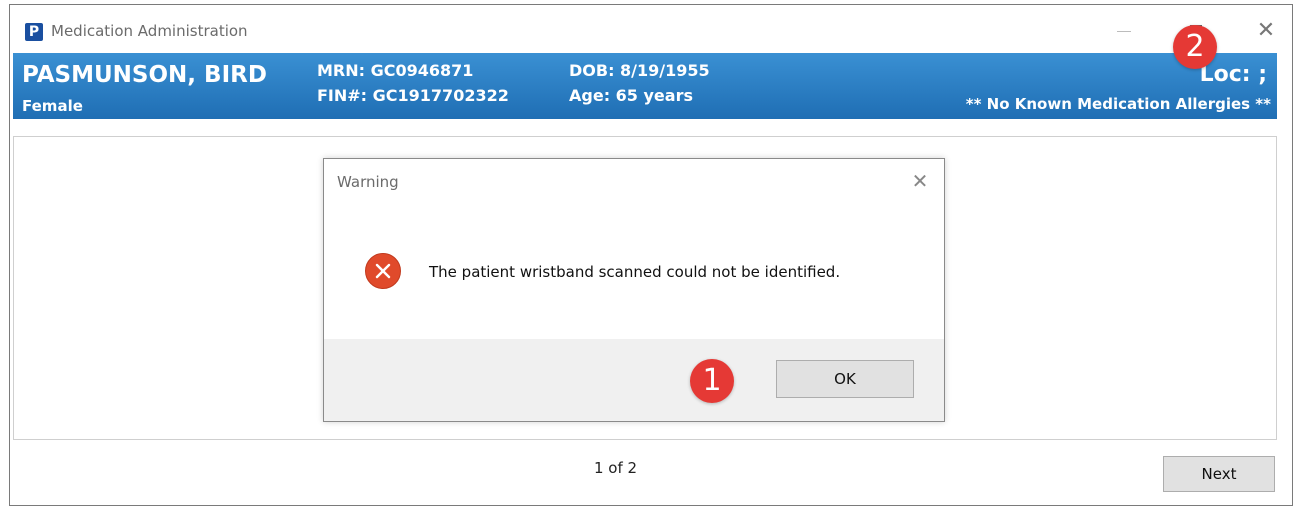 This screenshot has height=508, width=1297. Describe the element at coordinates (616, 468) in the screenshot. I see `page-indicator: 1 of 2` at that location.